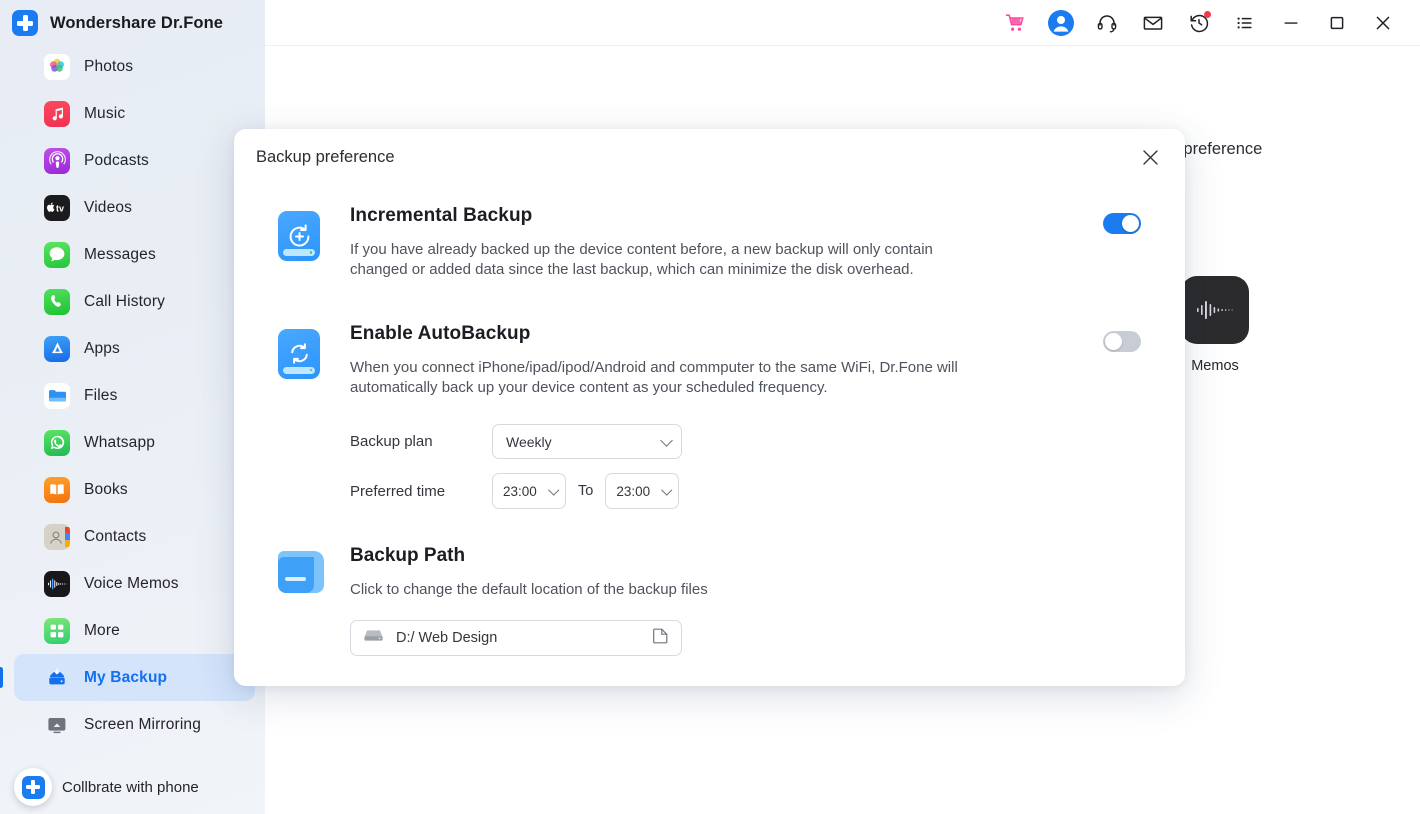 Image resolution: width=1420 pixels, height=814 pixels. I want to click on folder-icon, so click(301, 600).